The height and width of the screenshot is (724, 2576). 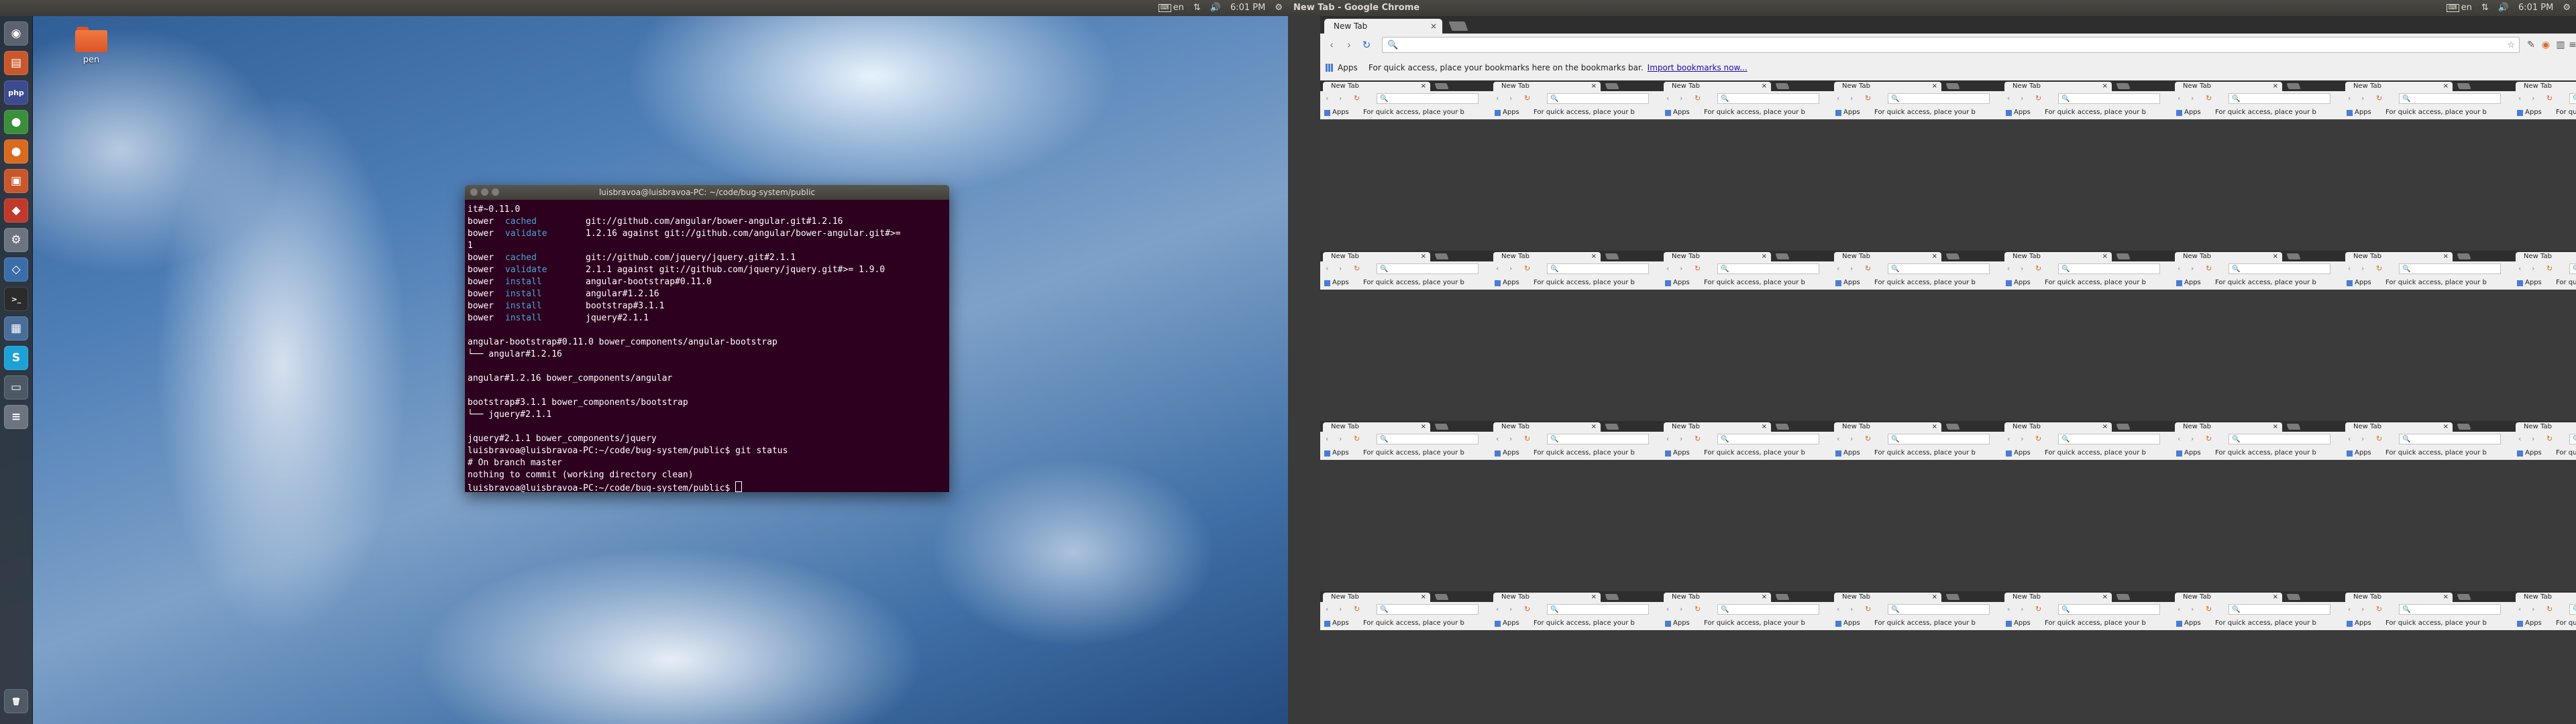 I want to click on network-icon: ⇅, so click(x=1197, y=8).